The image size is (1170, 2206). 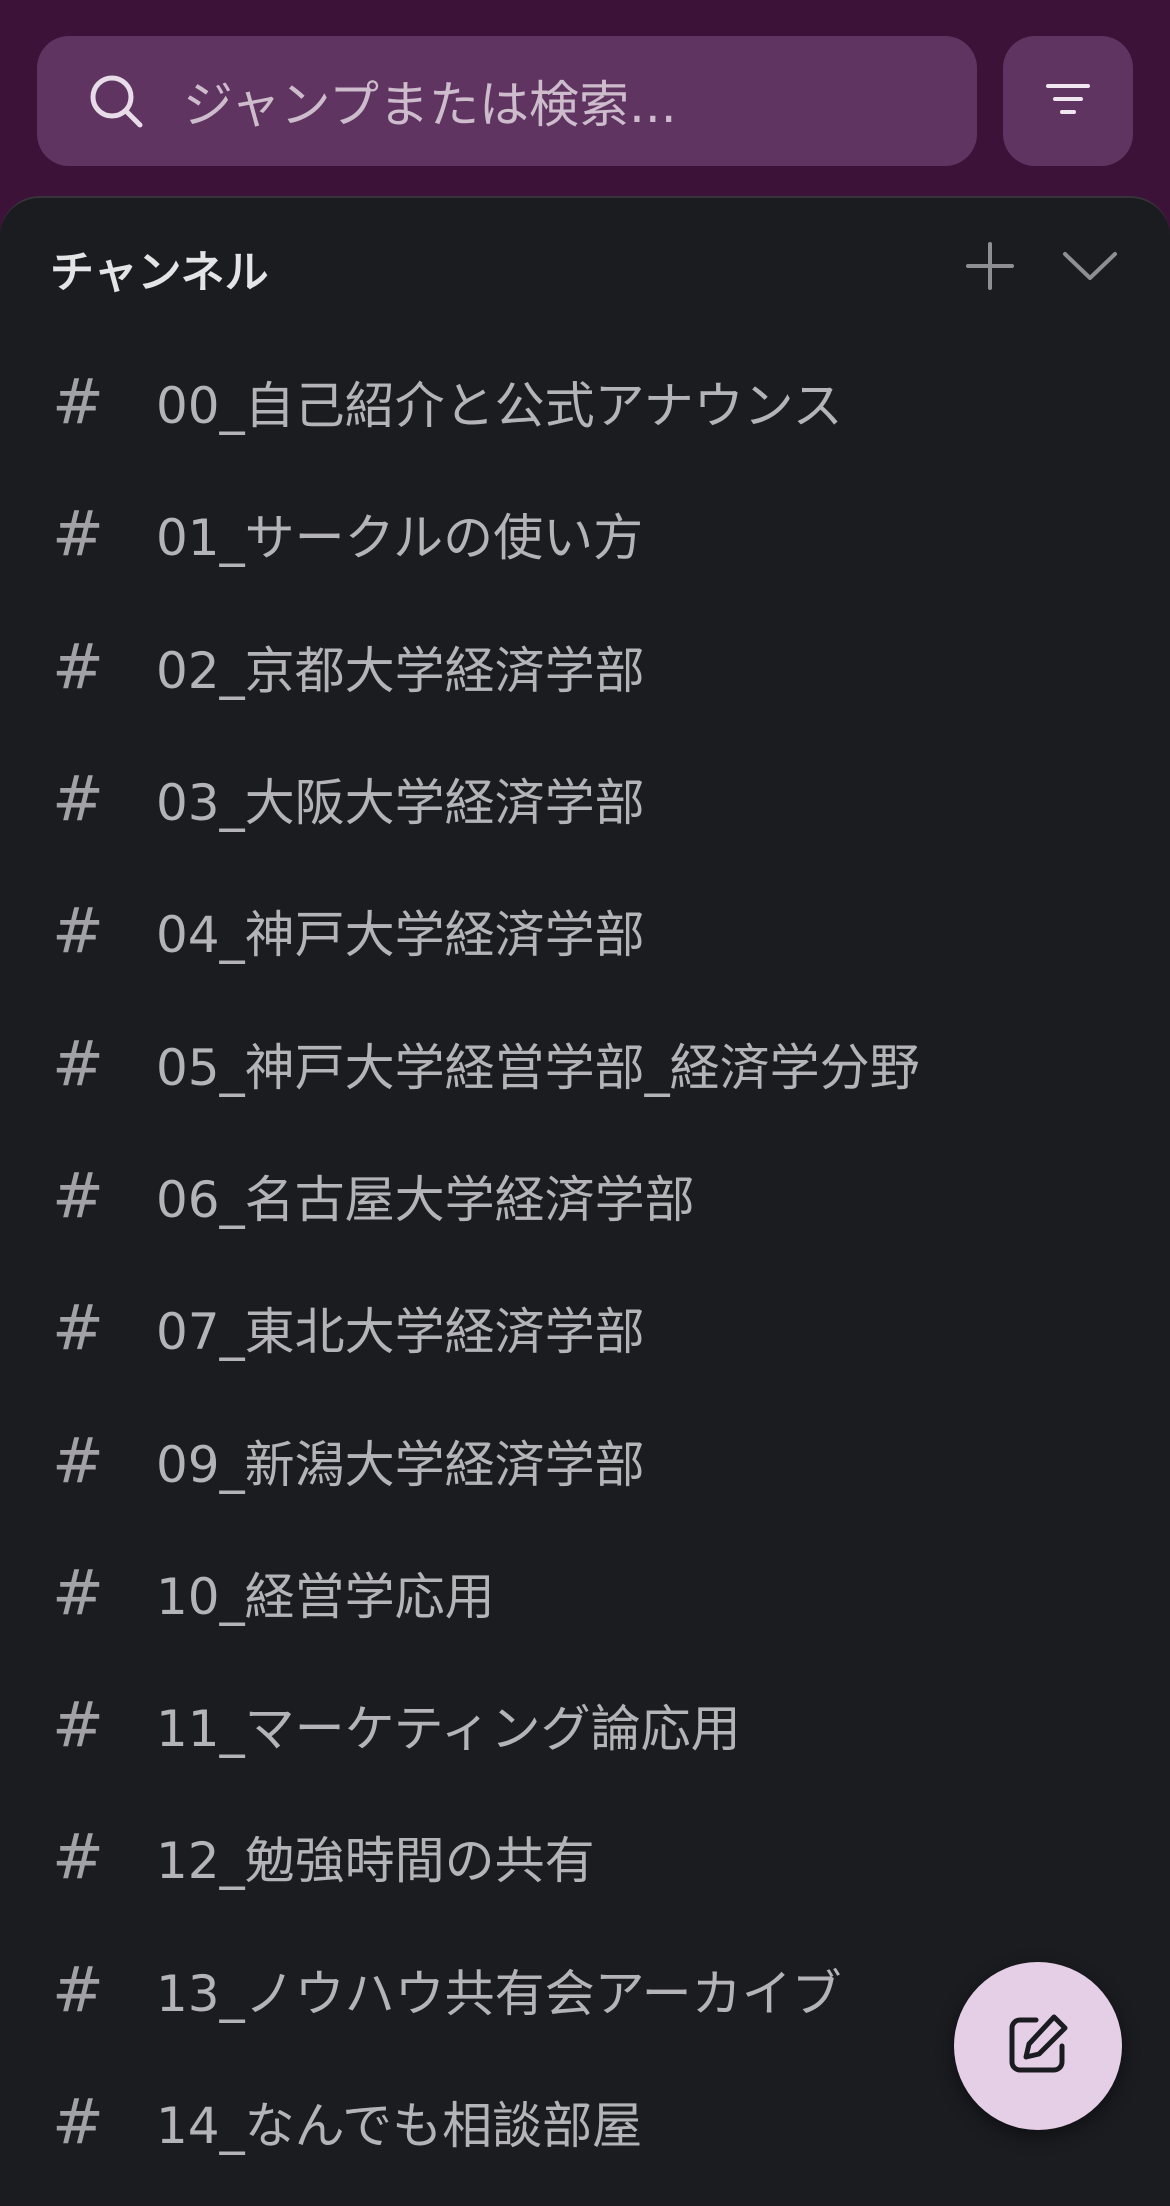 What do you see at coordinates (499, 1993) in the screenshot?
I see `channel-name: 13_ノウハウ共有会アーカイブ` at bounding box center [499, 1993].